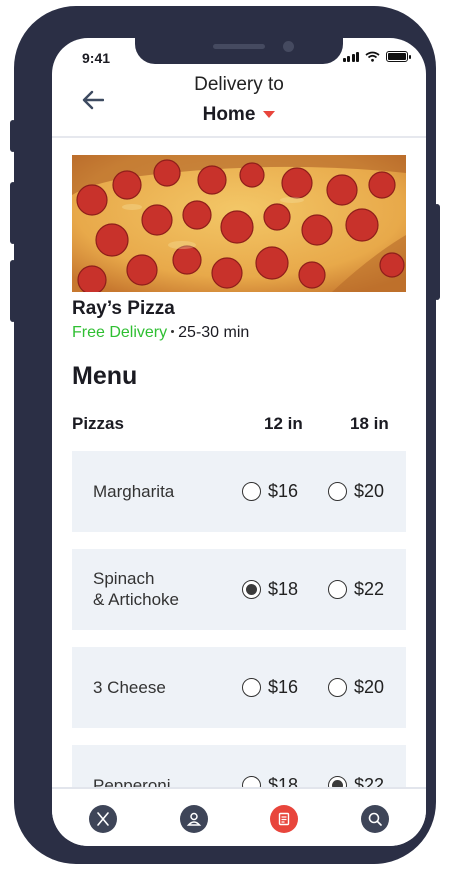  Describe the element at coordinates (134, 491) in the screenshot. I see `item-name: Margharita` at that location.